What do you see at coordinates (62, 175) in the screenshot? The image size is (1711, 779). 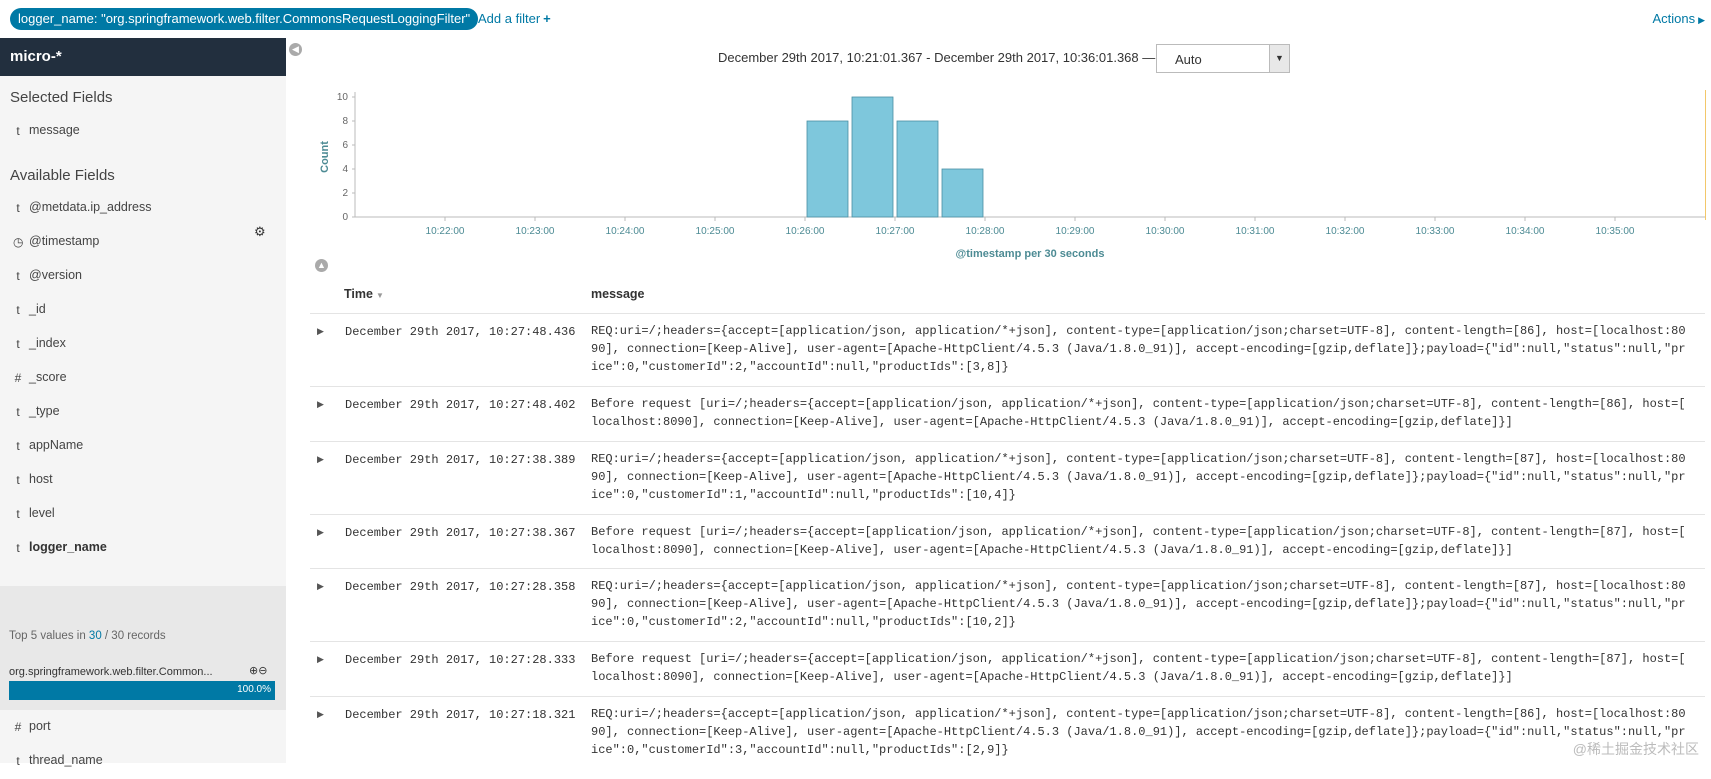 I see `available-fields-title: Available Fields` at bounding box center [62, 175].